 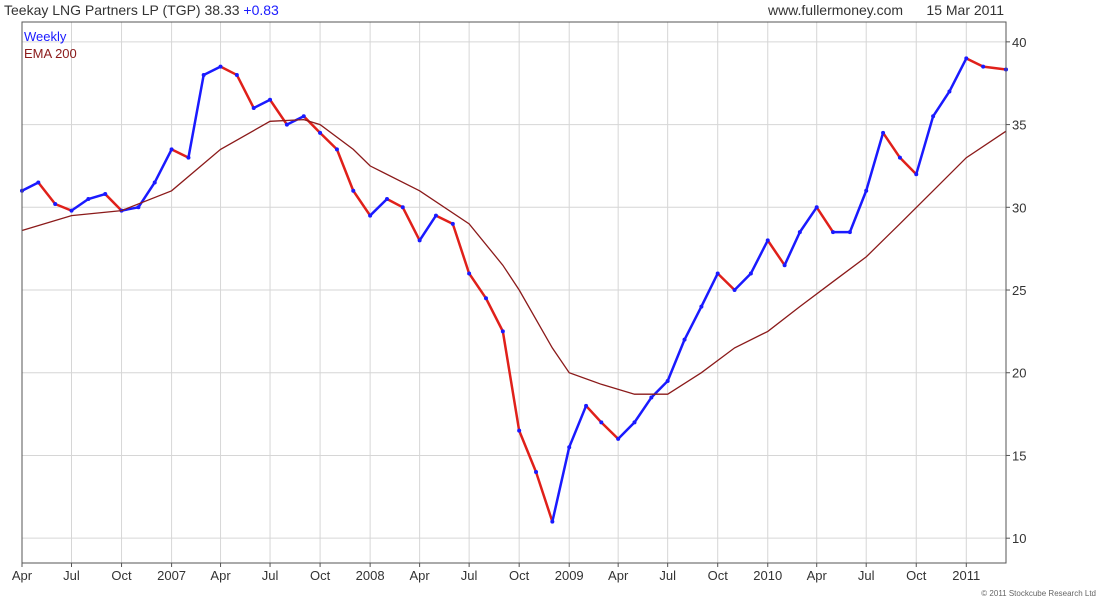 What do you see at coordinates (1019, 373) in the screenshot?
I see `y-tick-label: 20` at bounding box center [1019, 373].